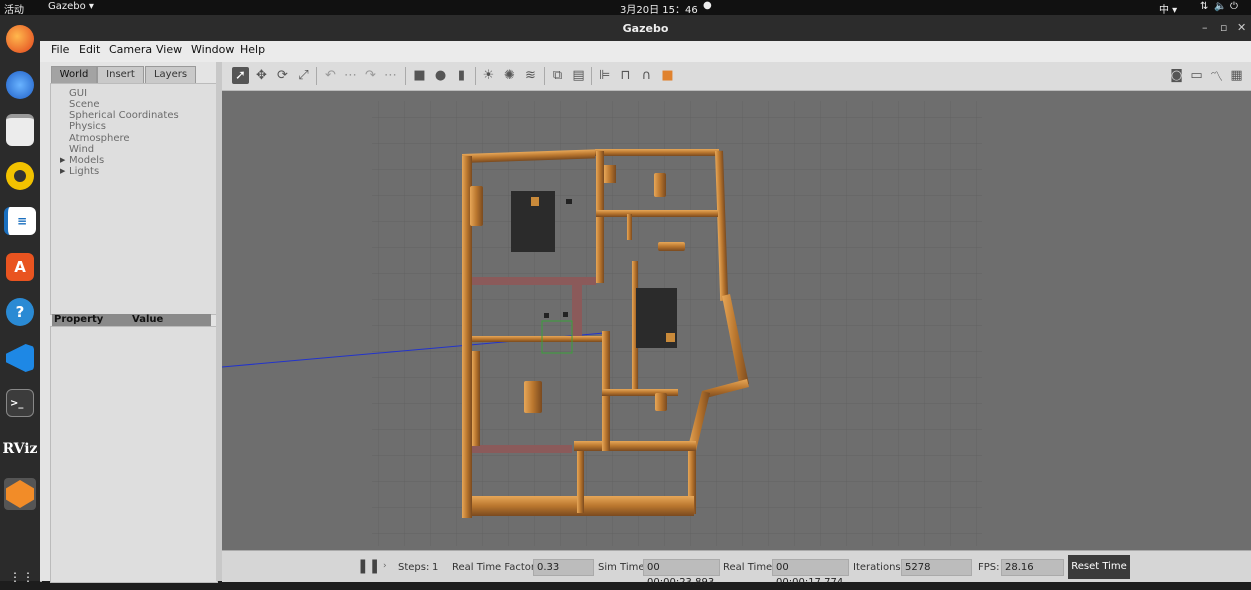 The width and height of the screenshot is (1251, 590). What do you see at coordinates (120, 75) in the screenshot?
I see `tab-insert: Insert` at bounding box center [120, 75].